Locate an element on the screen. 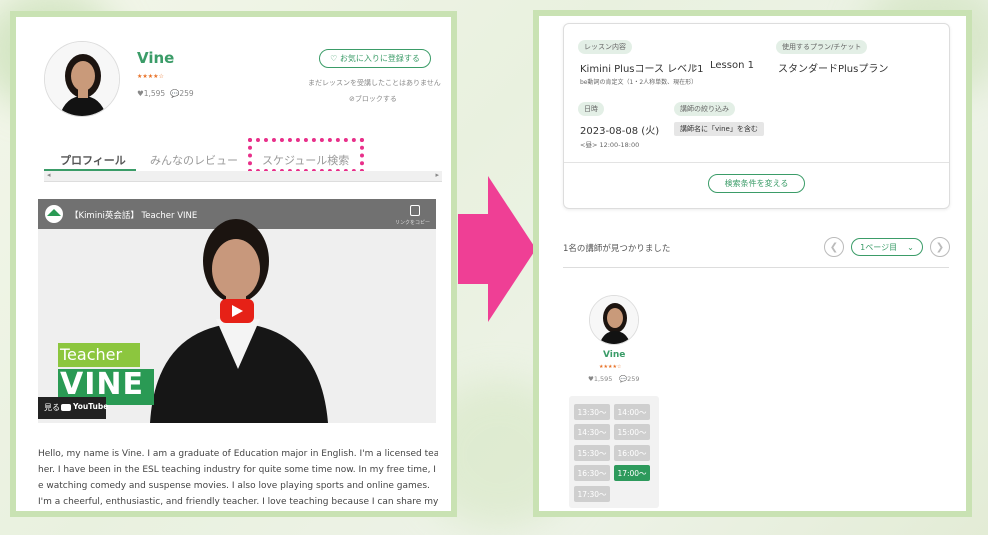 The width and height of the screenshot is (988, 535). watch-on-label: 見る is located at coordinates (52, 407).